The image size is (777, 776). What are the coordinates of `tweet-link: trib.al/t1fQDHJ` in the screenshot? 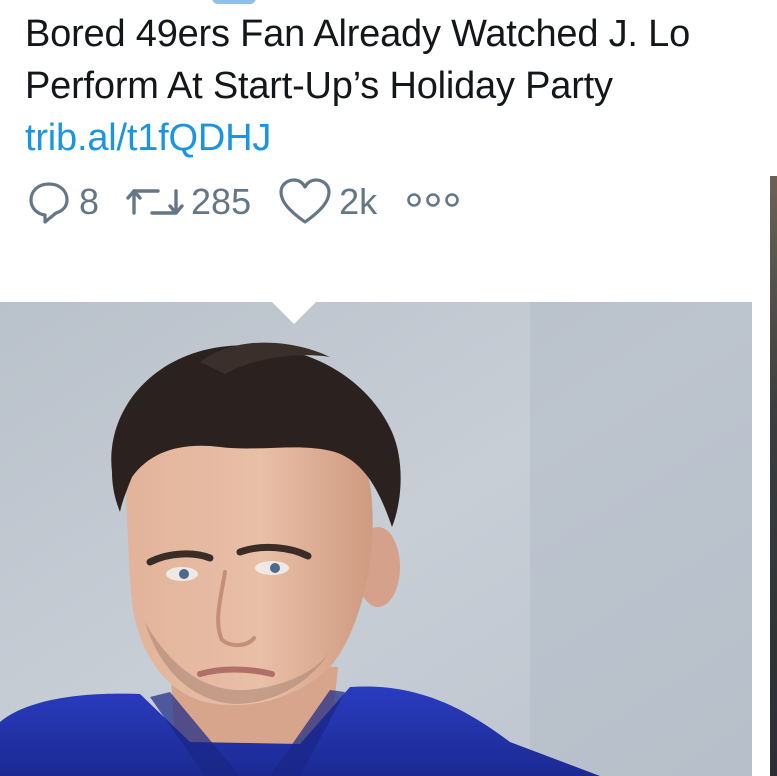 It's located at (148, 138).